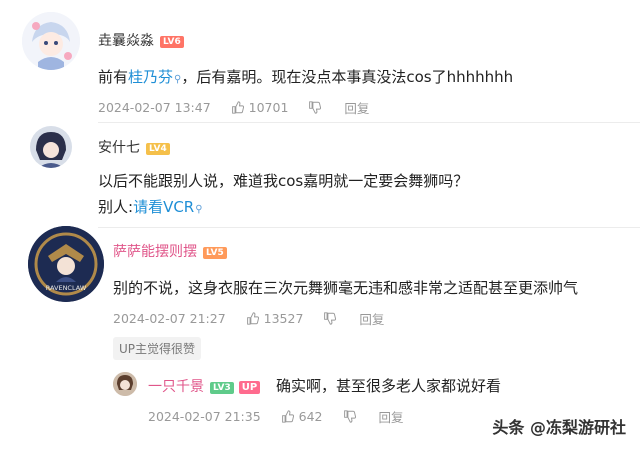  I want to click on like-count: 10701, so click(268, 107).